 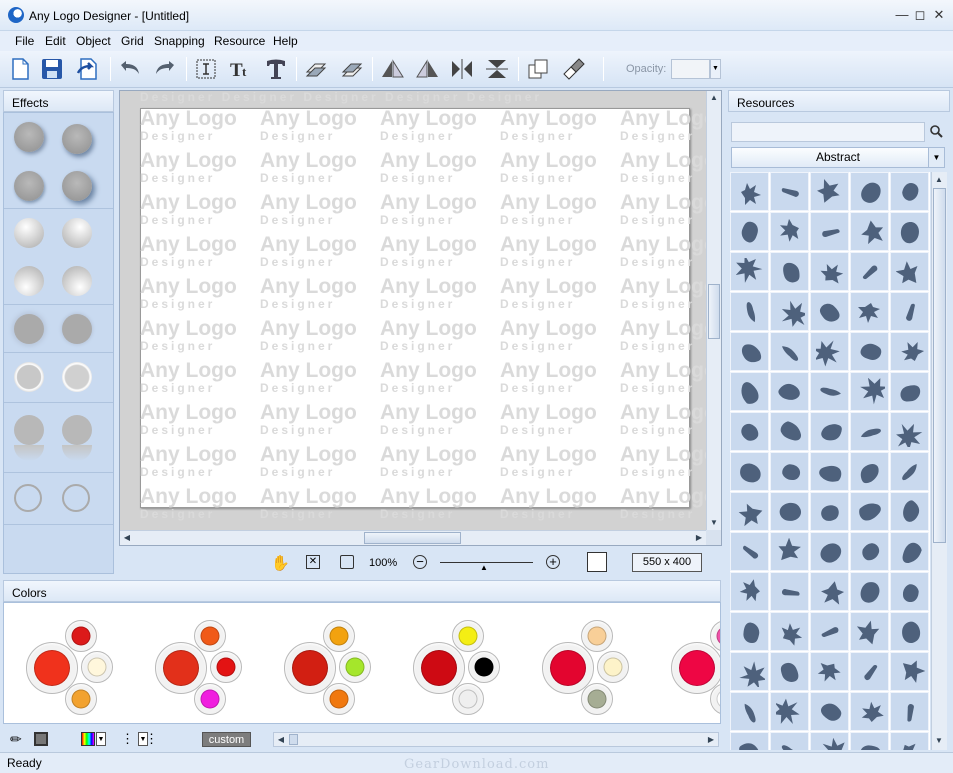 What do you see at coordinates (715, 69) in the screenshot?
I see `opacity-dropdown-icon: ▼` at bounding box center [715, 69].